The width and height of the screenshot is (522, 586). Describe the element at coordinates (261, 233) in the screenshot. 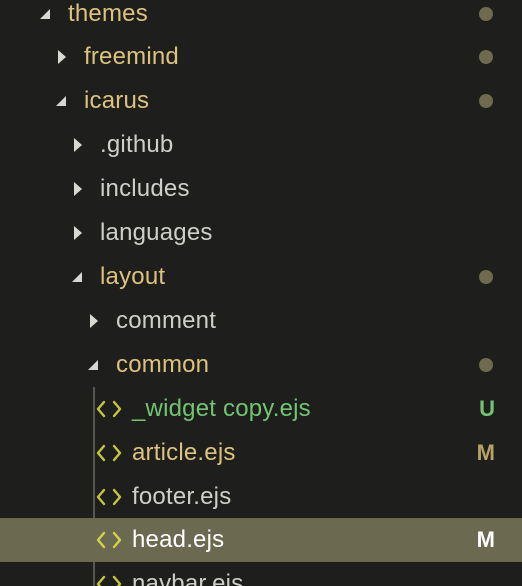

I see `tree-item-languages: languages` at that location.